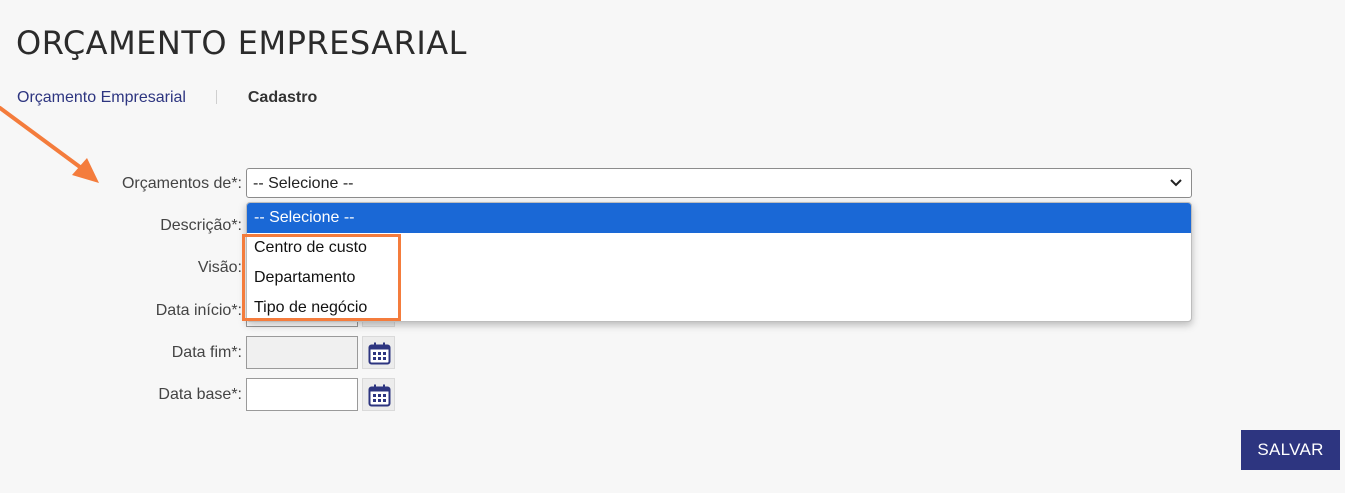  What do you see at coordinates (302, 352) in the screenshot?
I see `data-fim-field` at bounding box center [302, 352].